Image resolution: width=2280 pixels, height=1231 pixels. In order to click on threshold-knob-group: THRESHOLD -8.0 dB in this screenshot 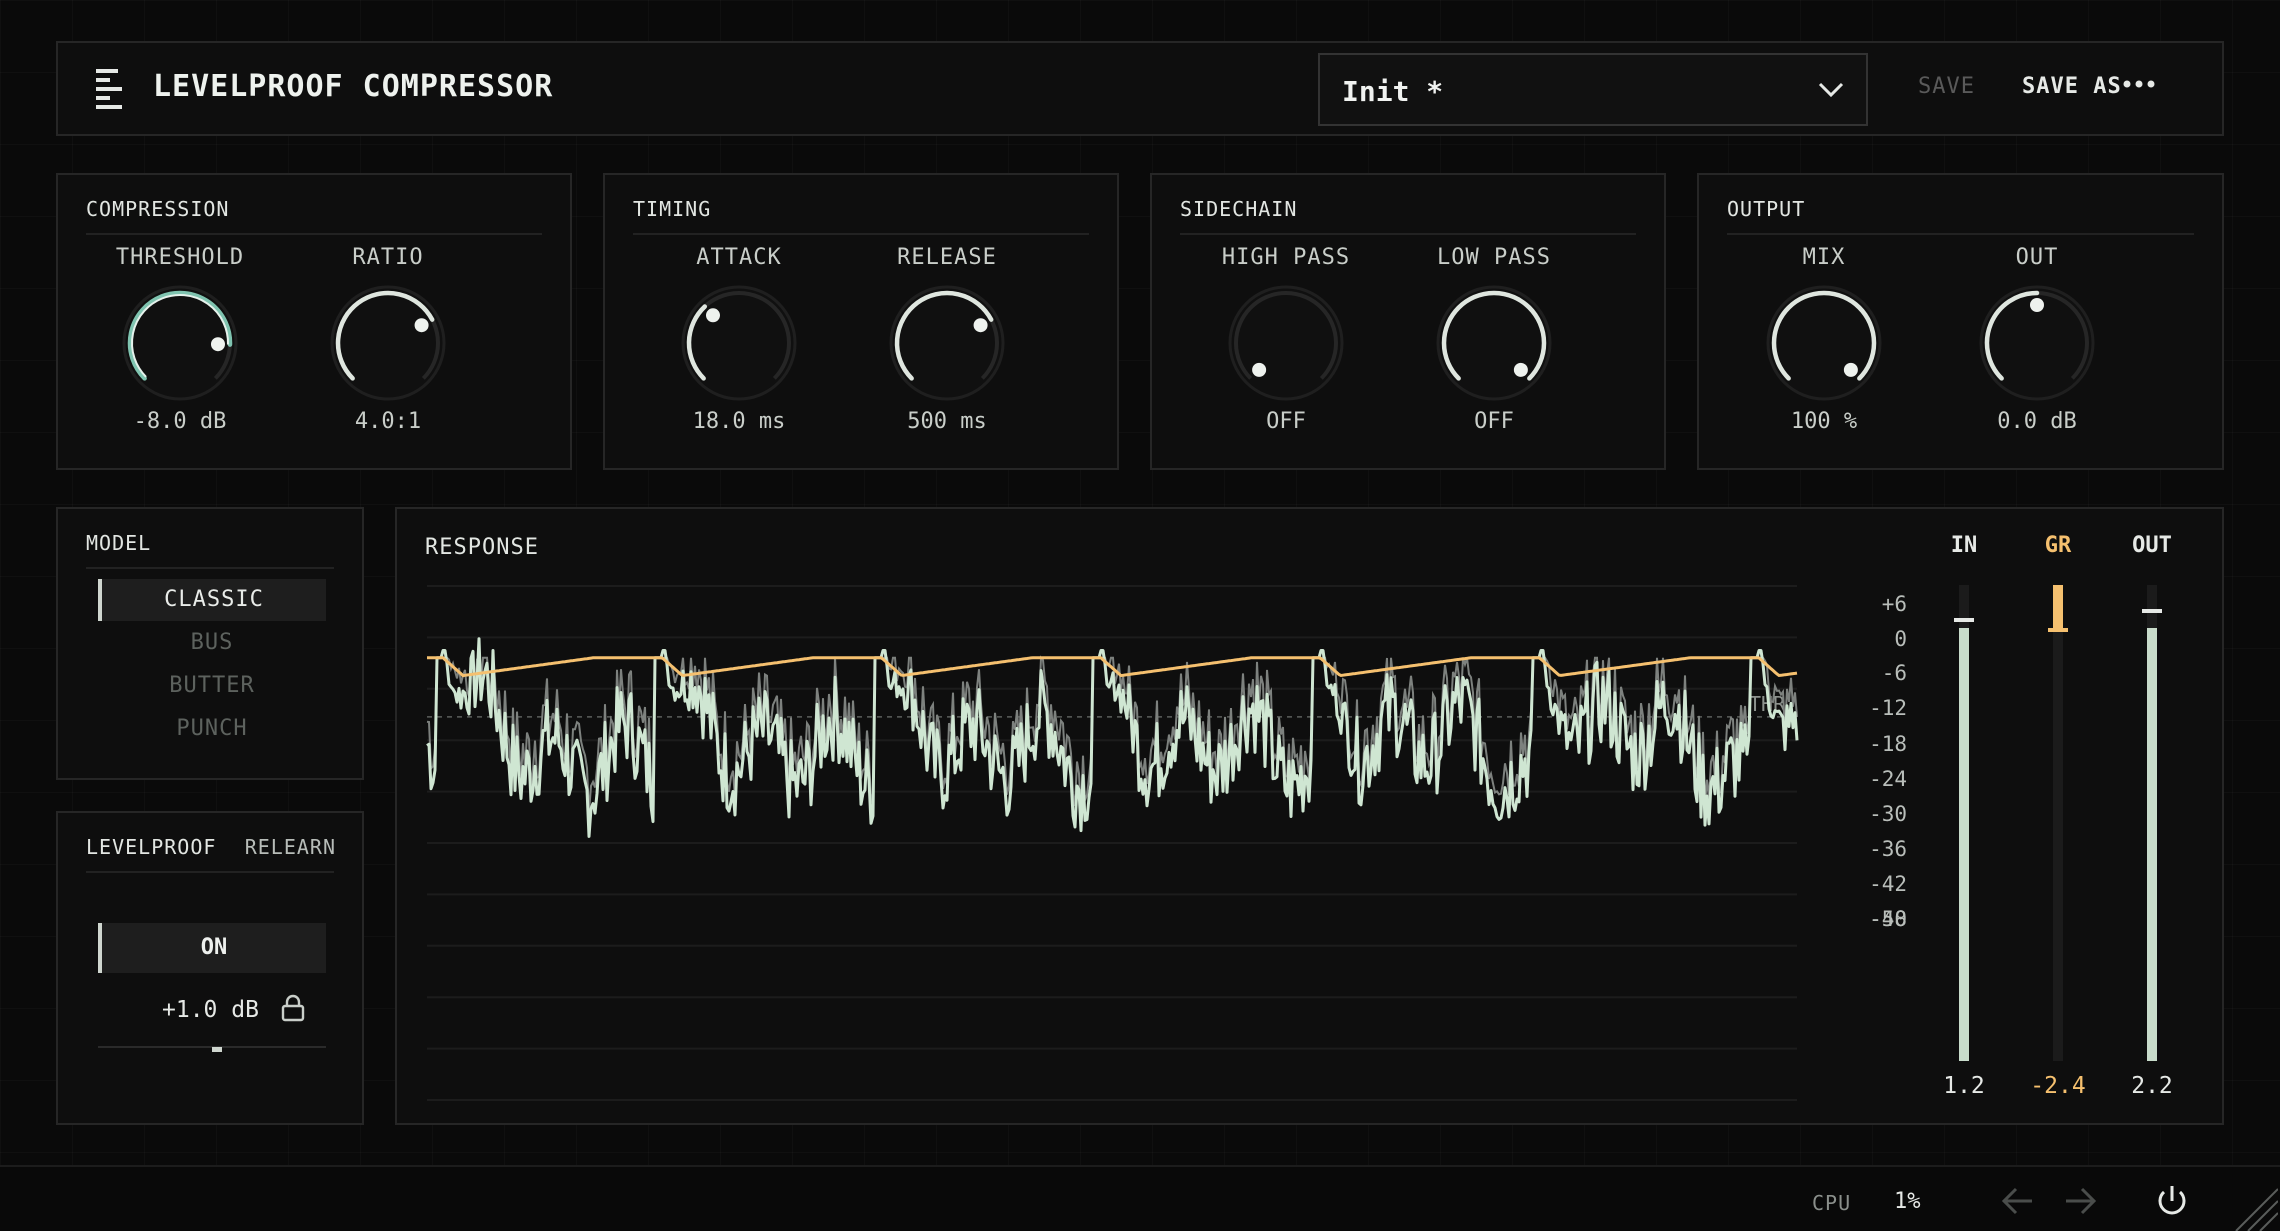, I will do `click(180, 335)`.